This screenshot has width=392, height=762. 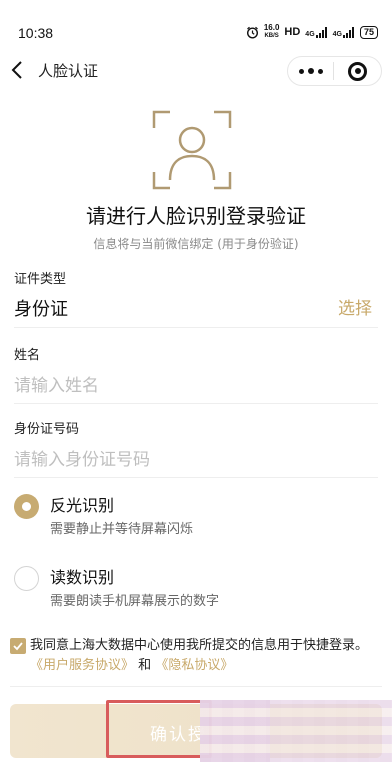 What do you see at coordinates (135, 601) in the screenshot?
I see `method-desc: 需要朗读手机屏幕展示的数字` at bounding box center [135, 601].